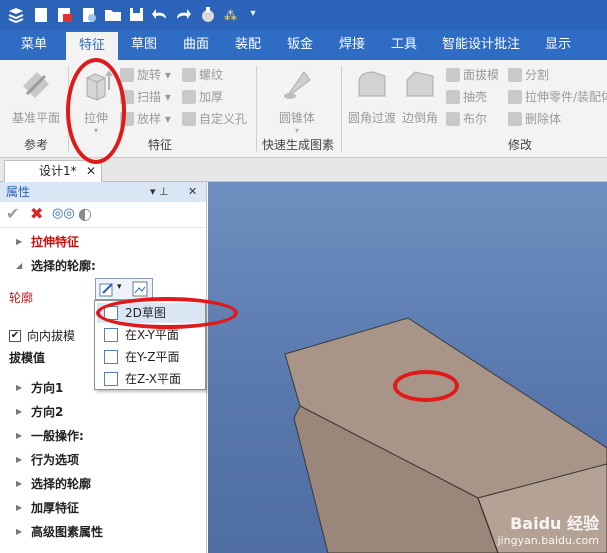 The width and height of the screenshot is (607, 553). Describe the element at coordinates (202, 75) in the screenshot. I see `thread-button: 螺纹` at that location.